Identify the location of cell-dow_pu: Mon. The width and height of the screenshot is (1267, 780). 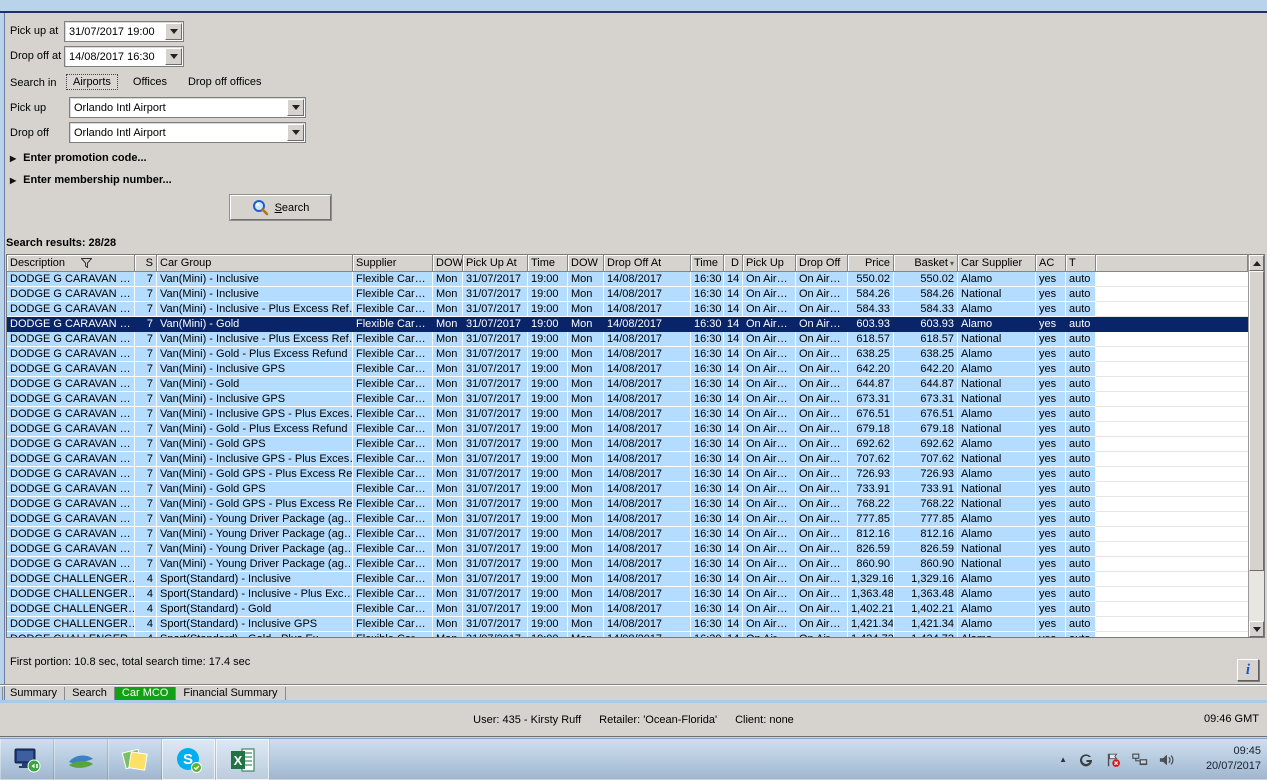
(448, 489).